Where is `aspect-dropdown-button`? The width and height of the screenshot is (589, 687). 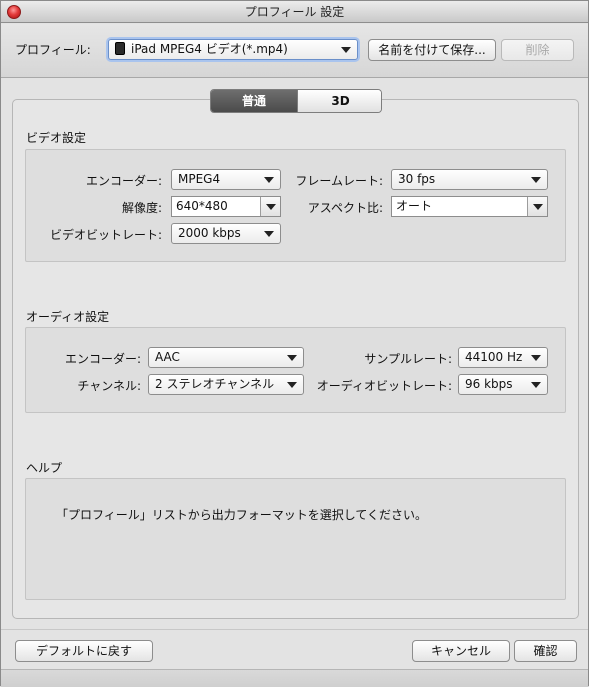 aspect-dropdown-button is located at coordinates (537, 206).